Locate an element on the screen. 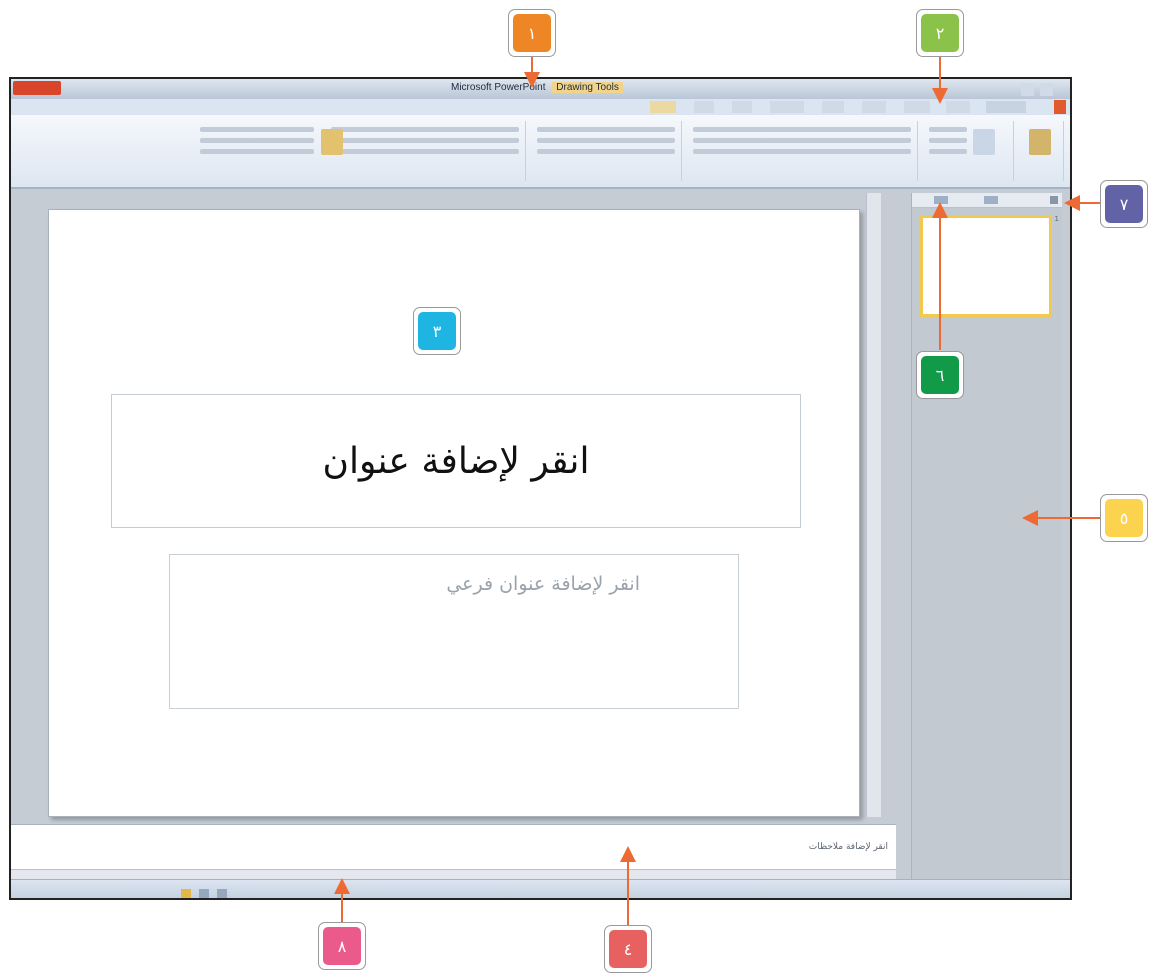 This screenshot has height=973, width=1170. callout-3: ٣ is located at coordinates (437, 331).